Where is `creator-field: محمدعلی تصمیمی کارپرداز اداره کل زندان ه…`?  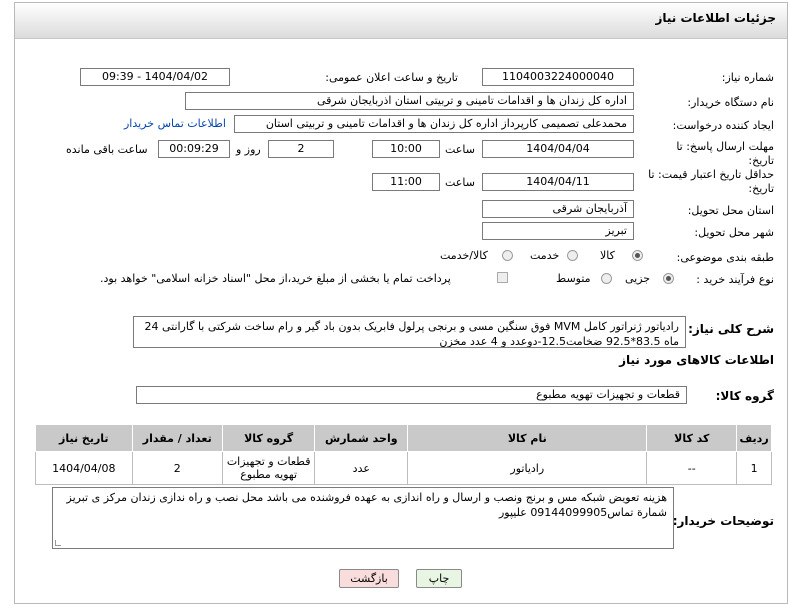 creator-field: محمدعلی تصمیمی کارپرداز اداره کل زندان ه… is located at coordinates (434, 124).